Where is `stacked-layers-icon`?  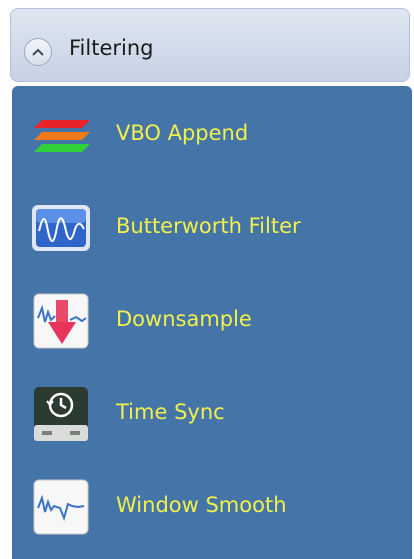 stacked-layers-icon is located at coordinates (62, 136).